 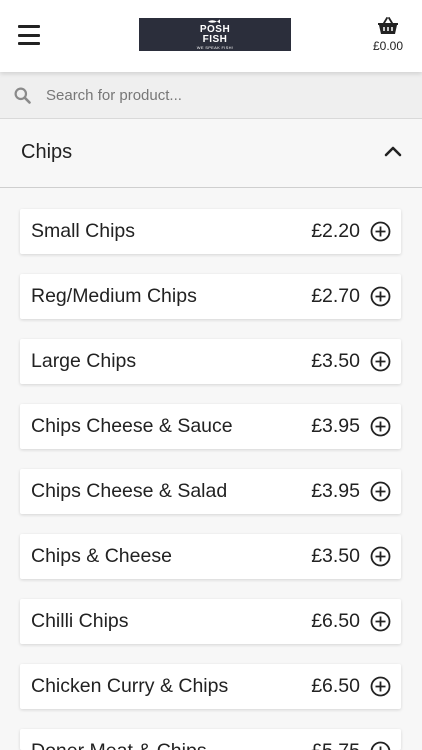 What do you see at coordinates (83, 231) in the screenshot?
I see `product-name: Small Chips` at bounding box center [83, 231].